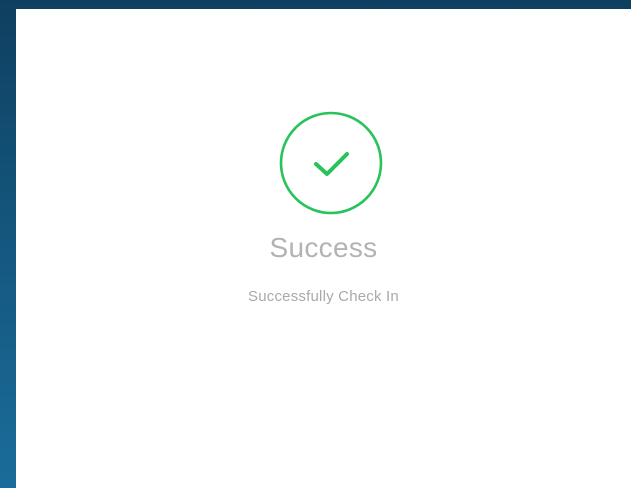 The image size is (631, 488). Describe the element at coordinates (331, 163) in the screenshot. I see `check-circle-icon` at that location.